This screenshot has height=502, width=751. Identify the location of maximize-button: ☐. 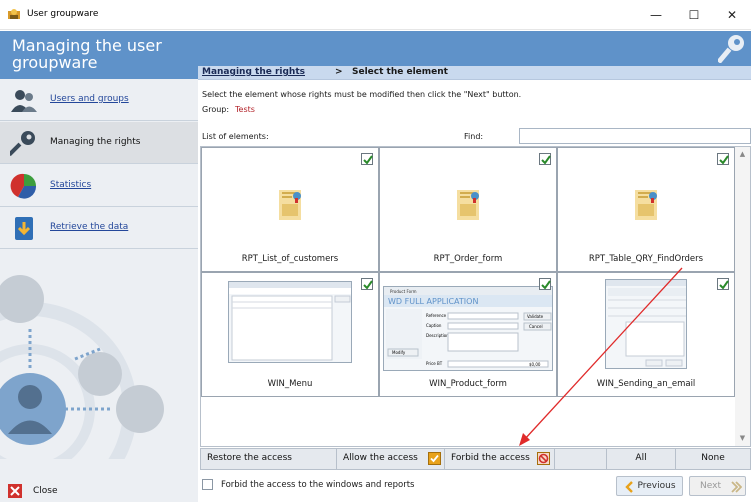
(694, 15).